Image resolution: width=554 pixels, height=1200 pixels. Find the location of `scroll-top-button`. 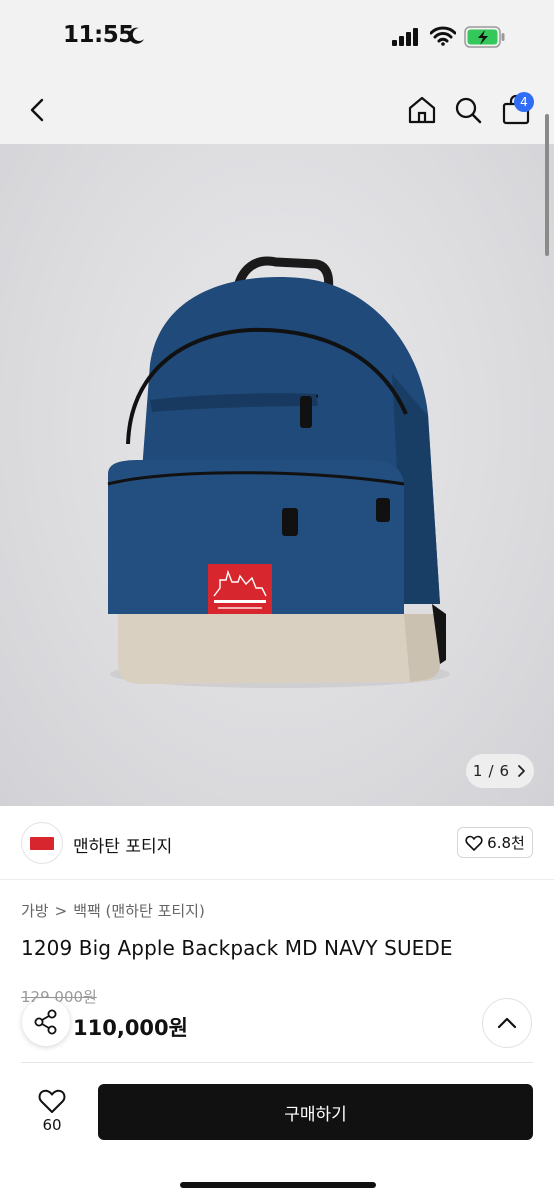

scroll-top-button is located at coordinates (507, 1023).